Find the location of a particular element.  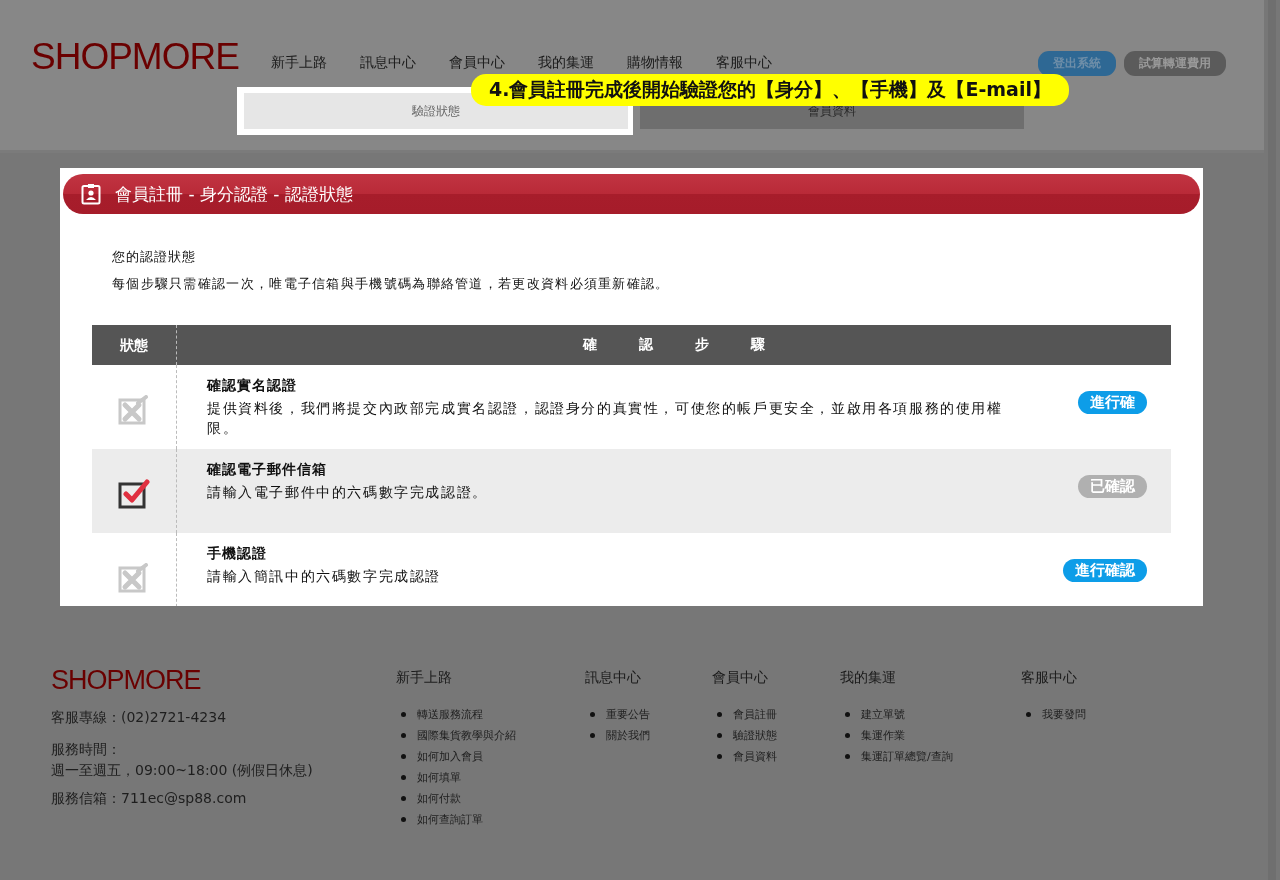

contact-info: 客服專線：(02)2721-4234 is located at coordinates (139, 717).